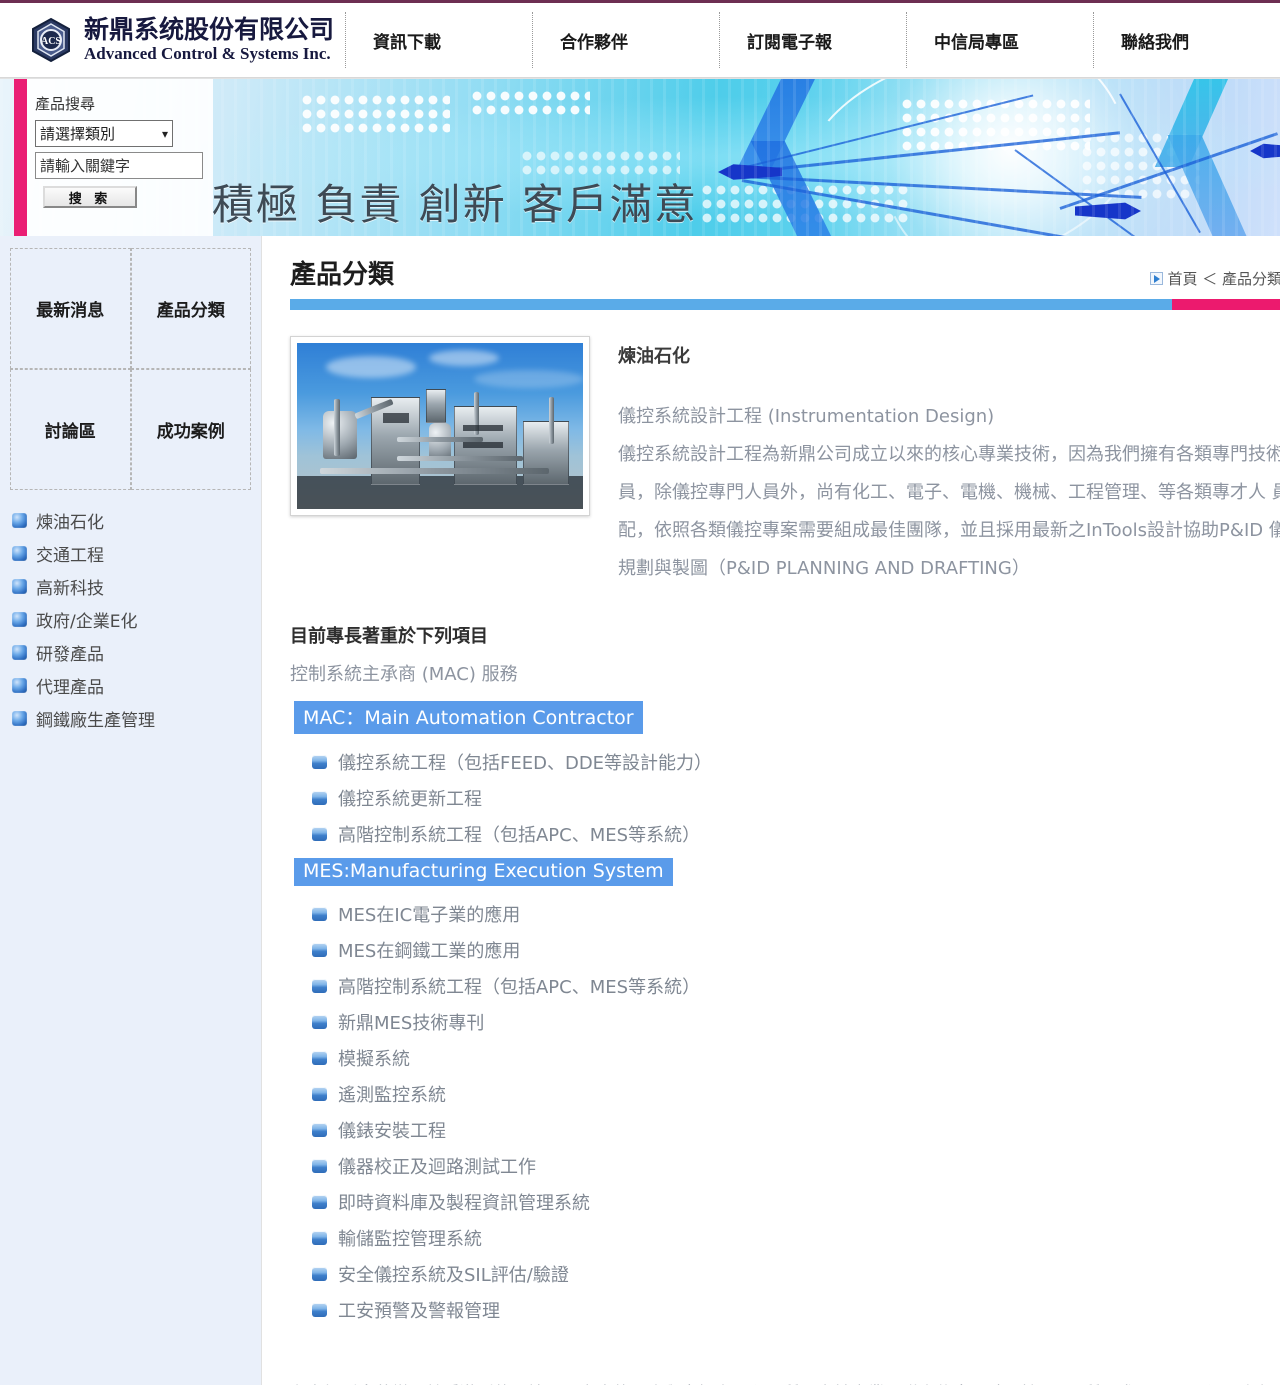 This screenshot has width=1280, height=1385. What do you see at coordinates (136, 652) in the screenshot?
I see `sidebar-item-rnd-products: 研發產品` at bounding box center [136, 652].